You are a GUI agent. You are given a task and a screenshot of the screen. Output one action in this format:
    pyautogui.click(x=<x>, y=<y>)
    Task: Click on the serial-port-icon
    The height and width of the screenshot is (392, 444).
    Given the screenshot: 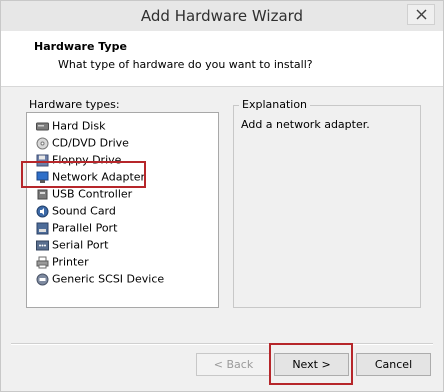 What is the action you would take?
    pyautogui.click(x=42, y=245)
    